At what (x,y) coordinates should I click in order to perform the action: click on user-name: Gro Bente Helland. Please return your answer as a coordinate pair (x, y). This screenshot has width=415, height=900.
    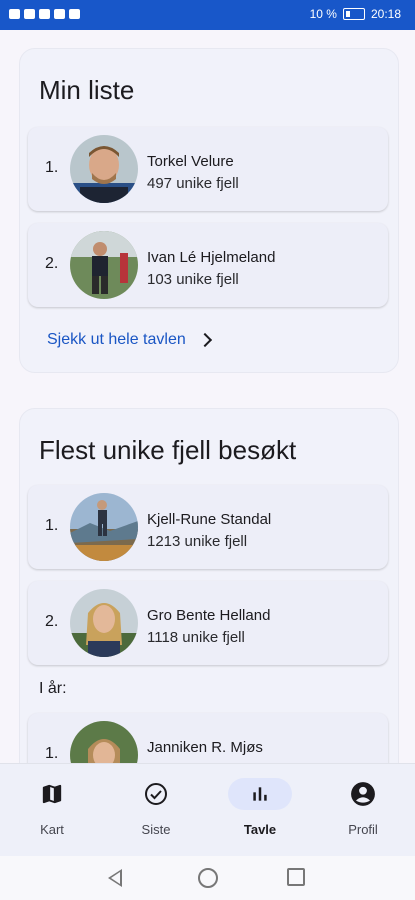
    Looking at the image, I should click on (209, 615).